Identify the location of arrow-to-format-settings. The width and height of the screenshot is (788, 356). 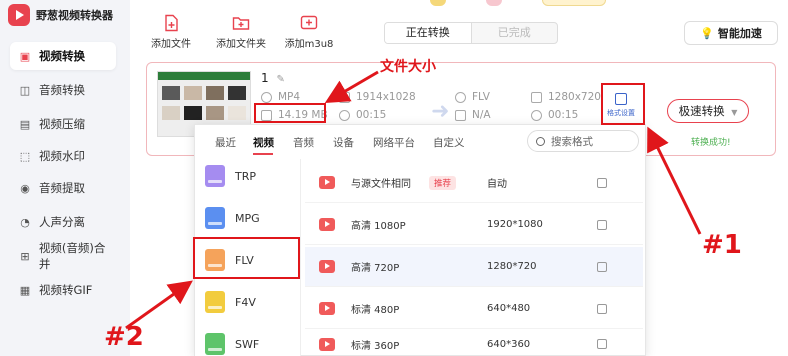
(674, 180).